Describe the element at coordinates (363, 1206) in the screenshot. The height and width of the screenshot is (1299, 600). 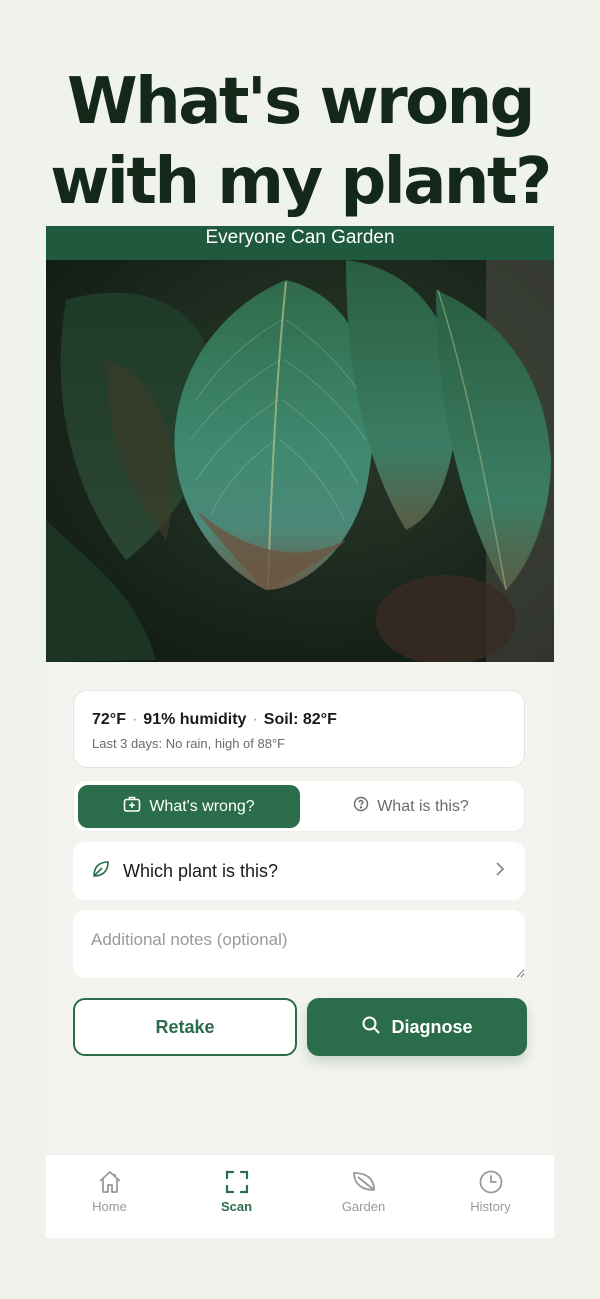
I see `tab-garden-label: Garden` at that location.